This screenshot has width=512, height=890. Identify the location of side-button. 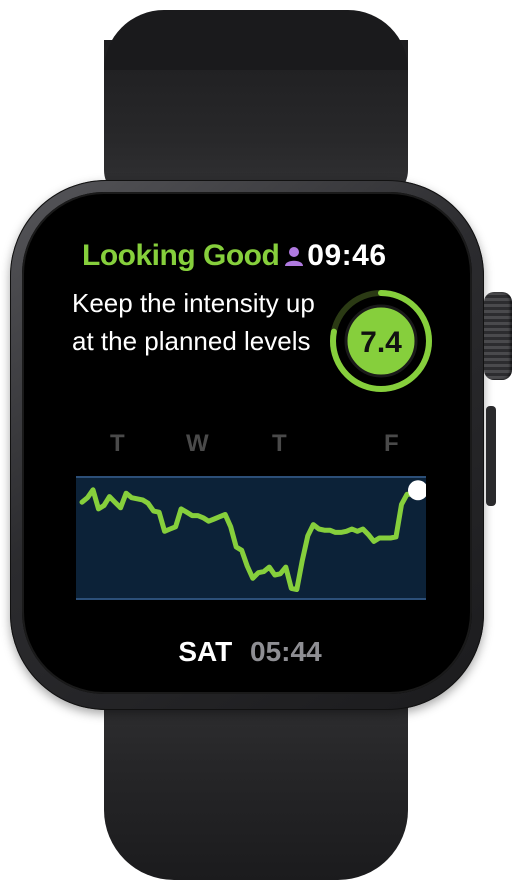
(491, 456).